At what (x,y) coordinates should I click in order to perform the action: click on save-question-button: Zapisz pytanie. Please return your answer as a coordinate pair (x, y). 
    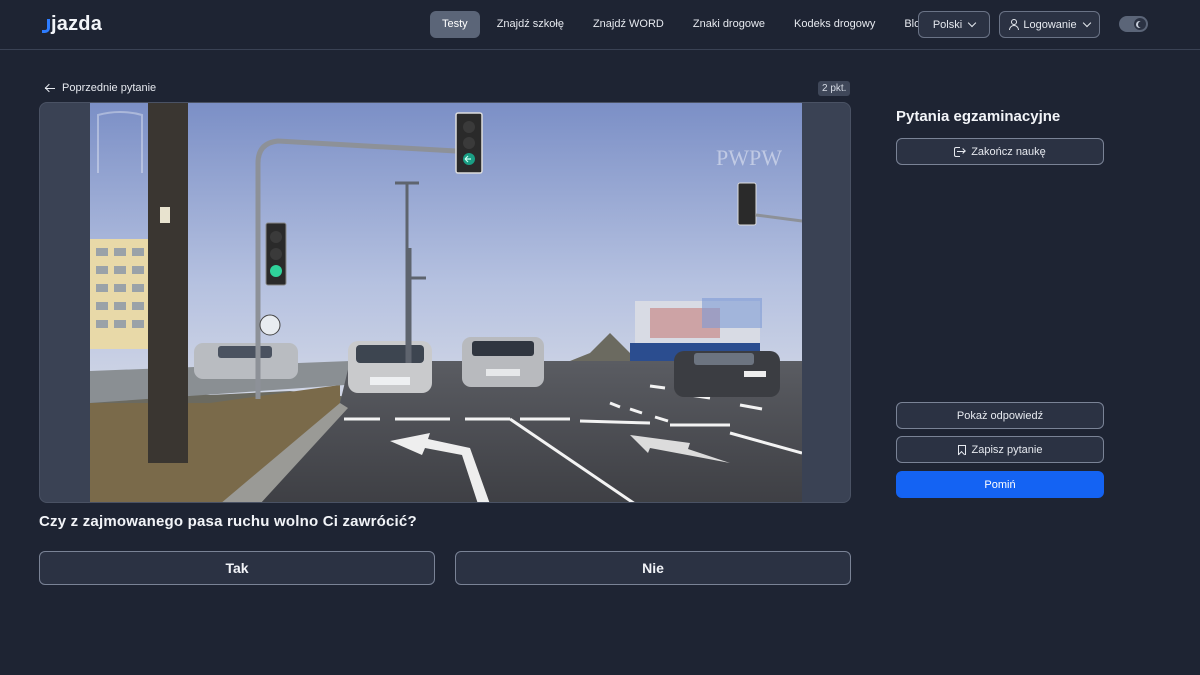
    Looking at the image, I should click on (1000, 449).